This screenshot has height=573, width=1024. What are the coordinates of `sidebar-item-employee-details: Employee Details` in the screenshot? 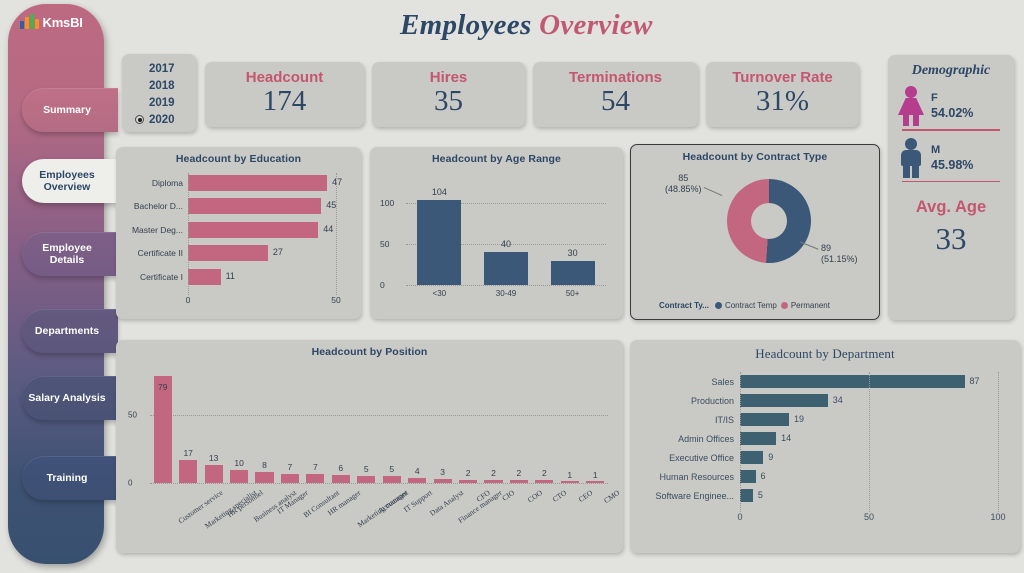 It's located at (70, 254).